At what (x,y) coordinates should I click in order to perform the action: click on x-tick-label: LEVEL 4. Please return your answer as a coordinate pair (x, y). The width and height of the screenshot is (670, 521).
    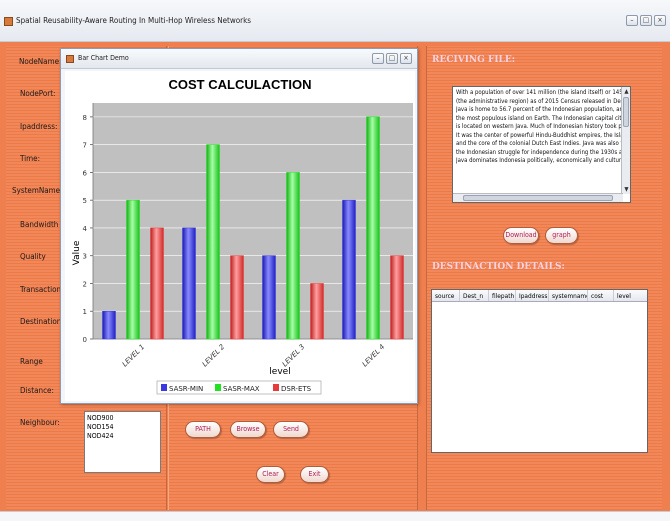
    Looking at the image, I should click on (374, 356).